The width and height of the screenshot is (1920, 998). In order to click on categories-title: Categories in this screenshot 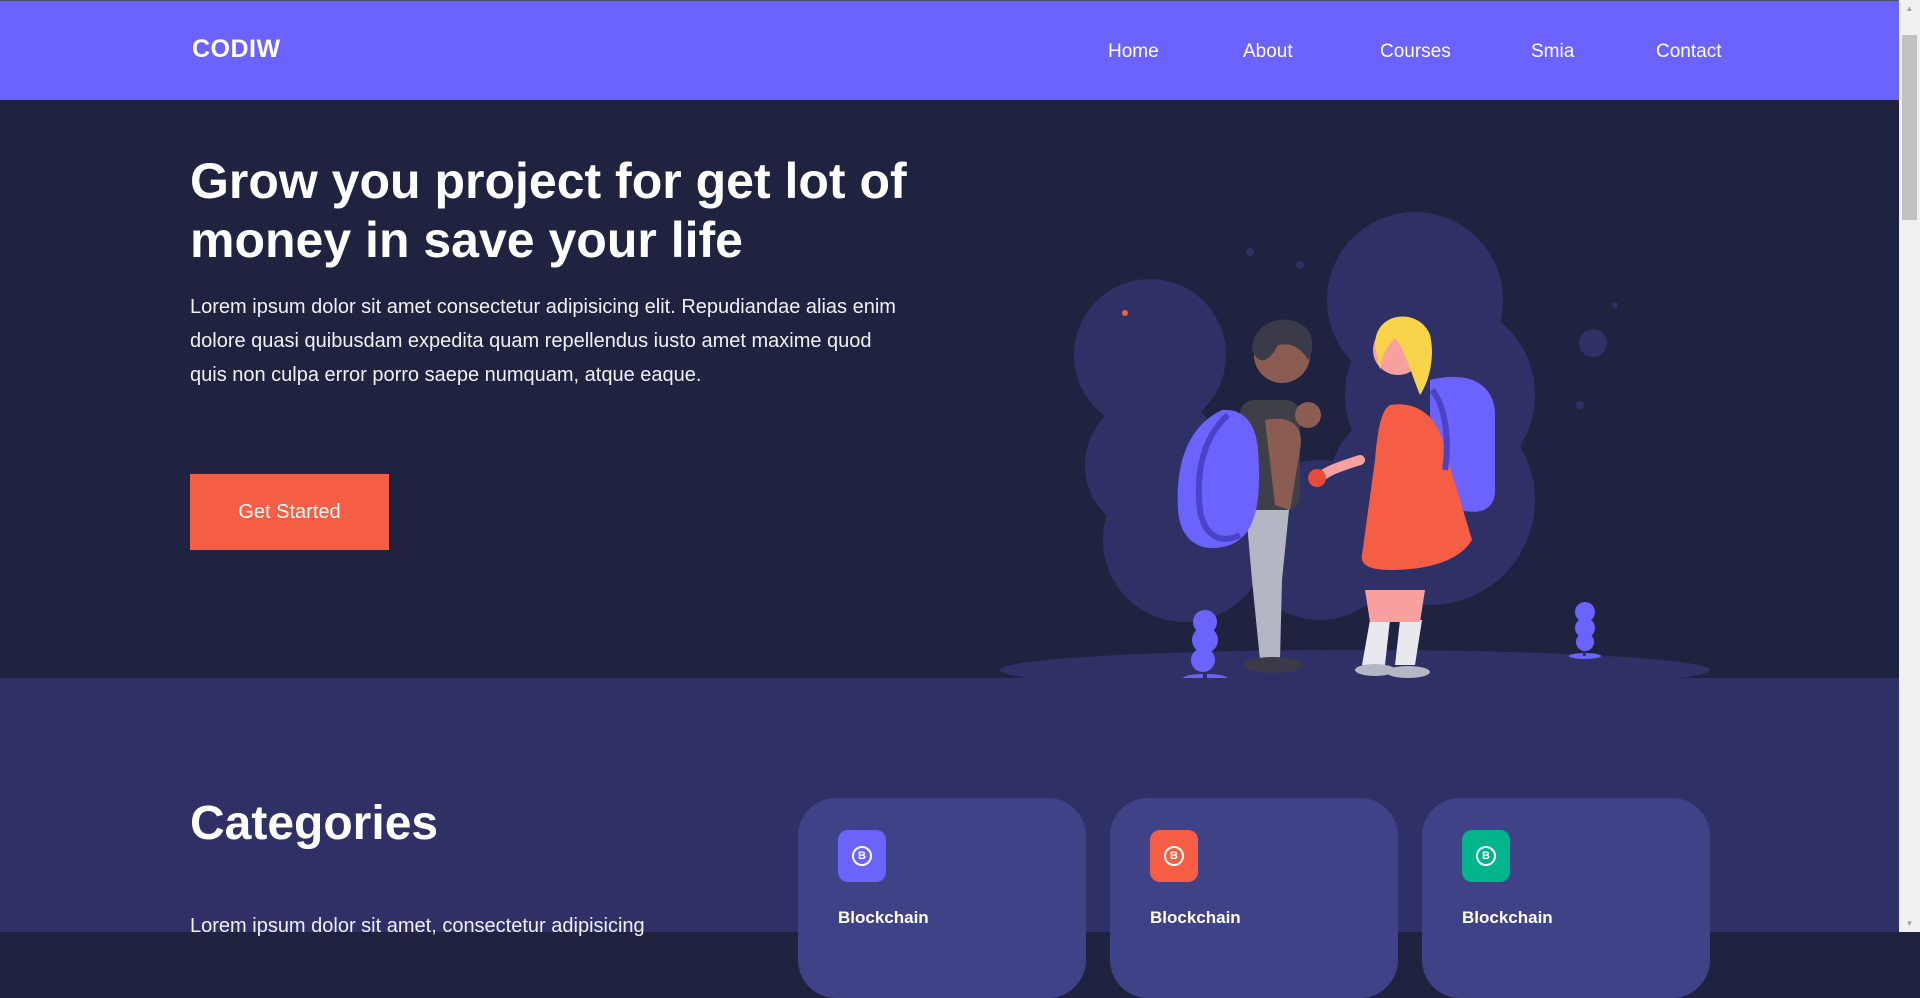, I will do `click(314, 823)`.